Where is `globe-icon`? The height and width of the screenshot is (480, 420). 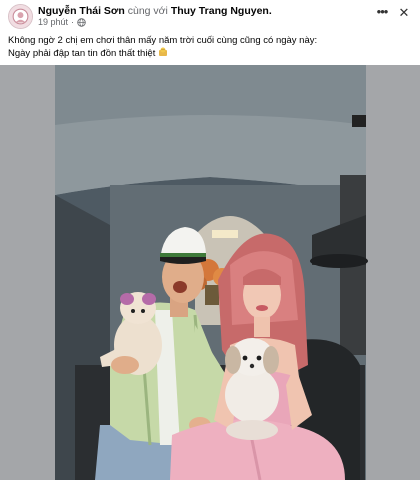 globe-icon is located at coordinates (81, 22).